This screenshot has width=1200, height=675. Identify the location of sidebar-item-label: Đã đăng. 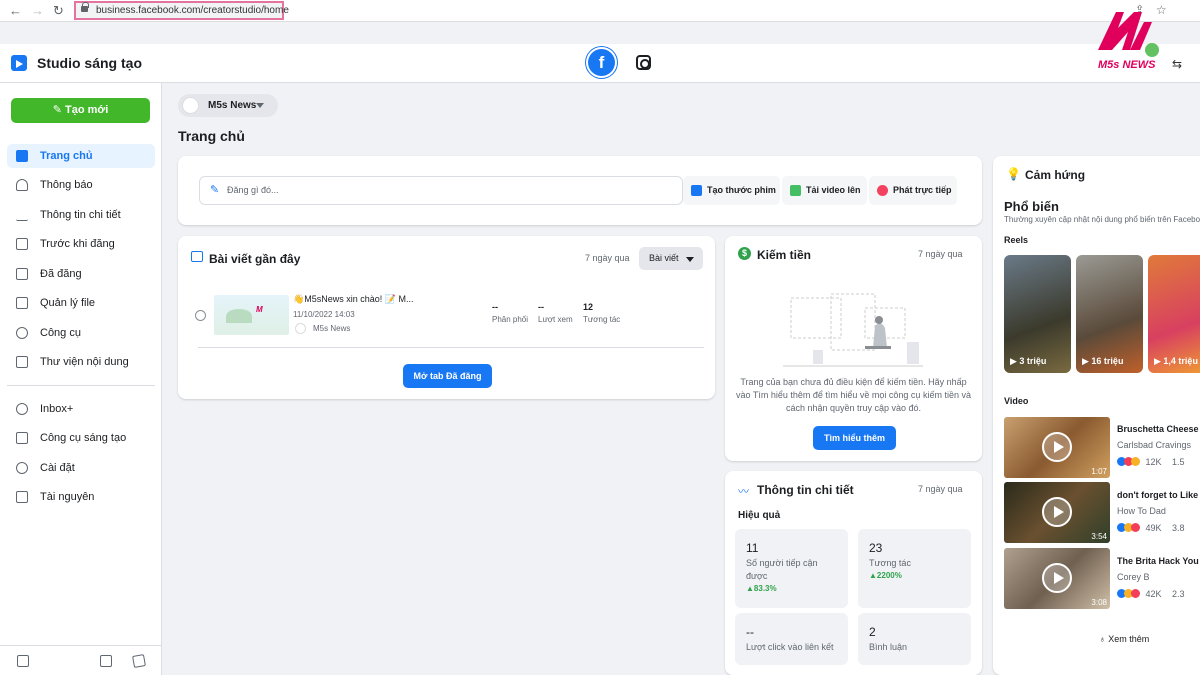
(61, 274).